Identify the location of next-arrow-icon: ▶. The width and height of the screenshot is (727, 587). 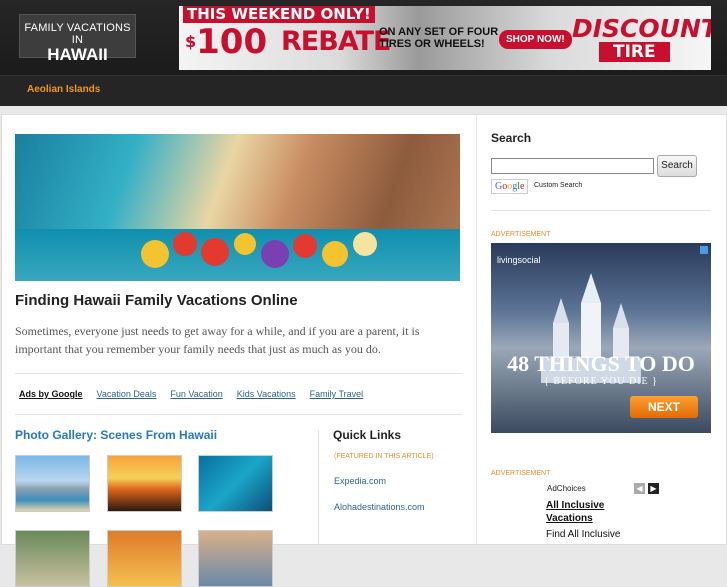
(653, 488).